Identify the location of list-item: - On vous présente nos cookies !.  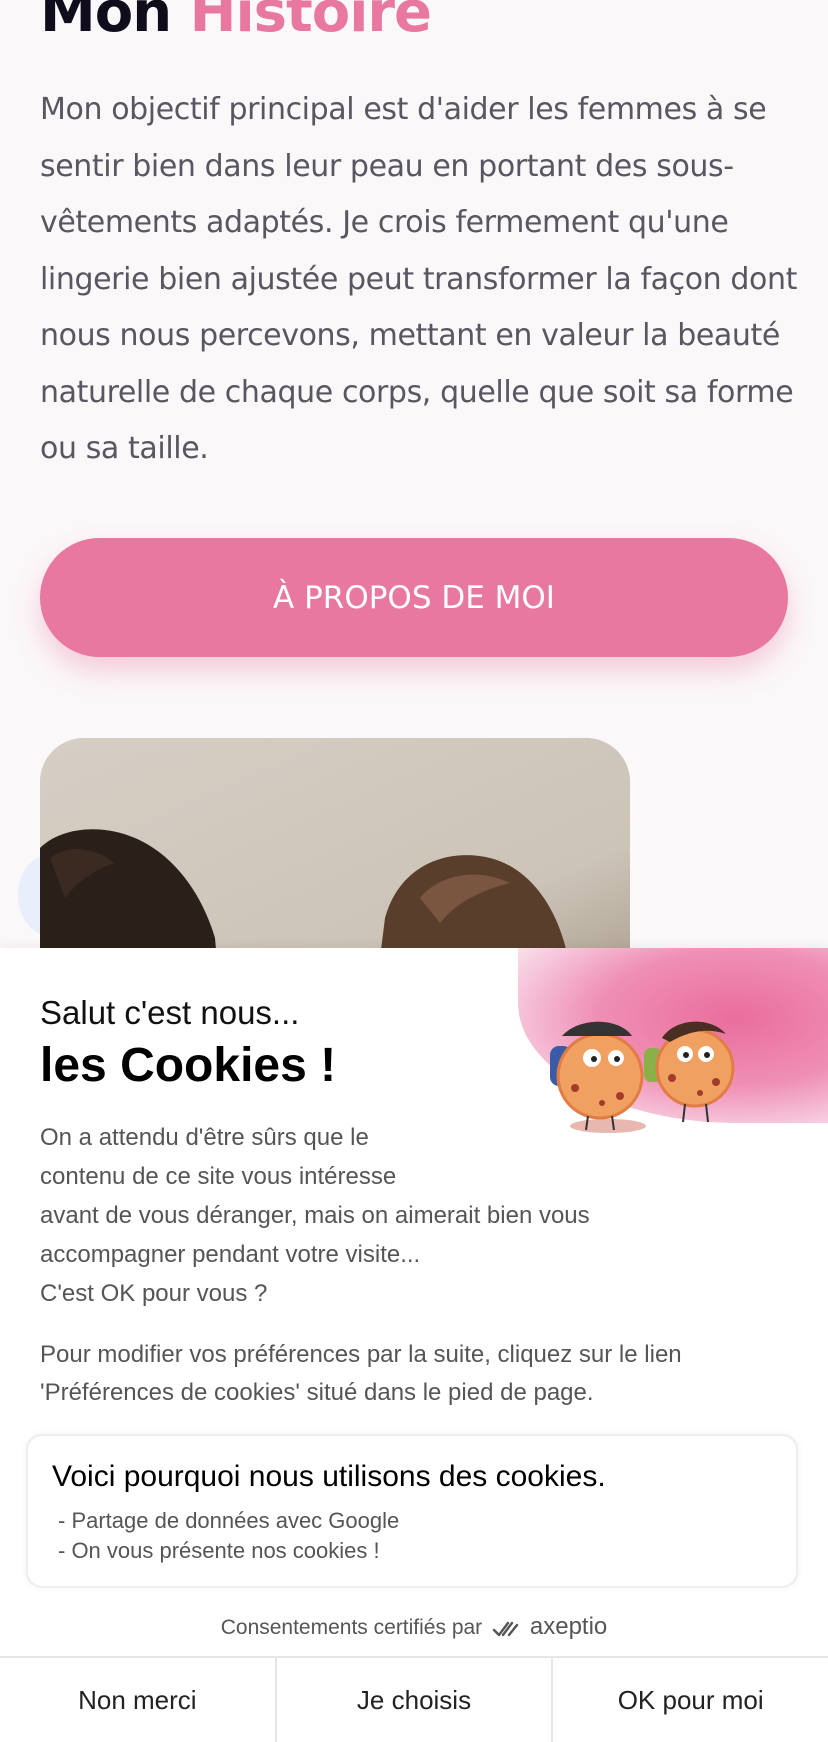
(219, 1550).